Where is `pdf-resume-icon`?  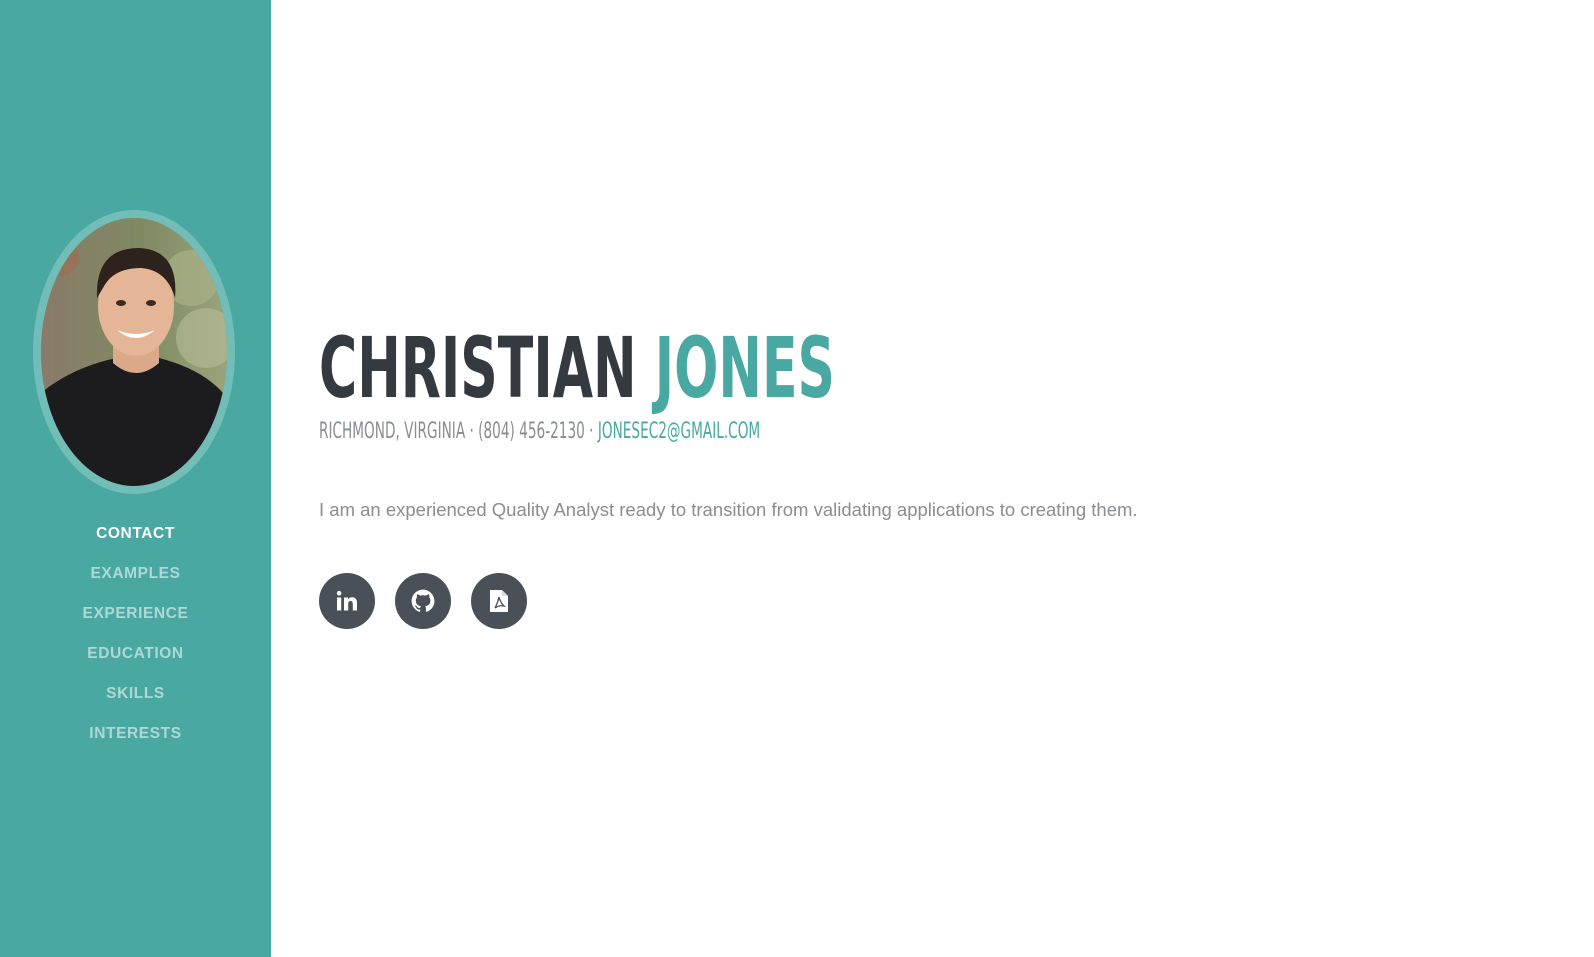
pdf-resume-icon is located at coordinates (499, 601).